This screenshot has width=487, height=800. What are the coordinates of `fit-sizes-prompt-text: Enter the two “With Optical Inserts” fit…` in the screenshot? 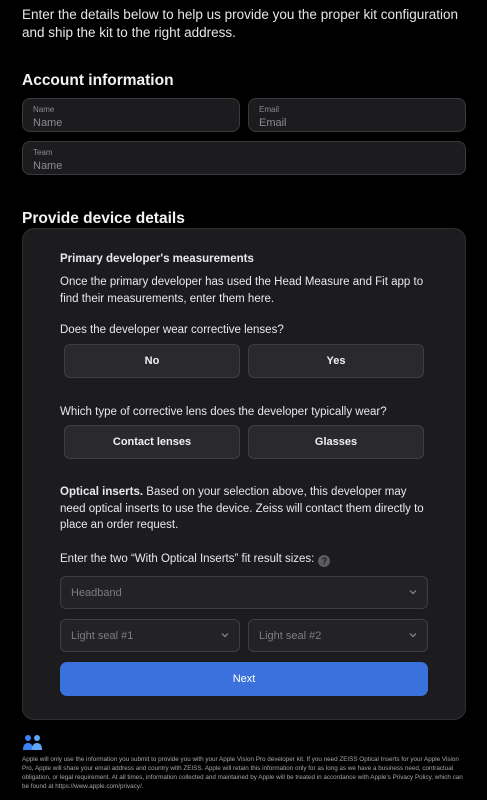 It's located at (187, 559).